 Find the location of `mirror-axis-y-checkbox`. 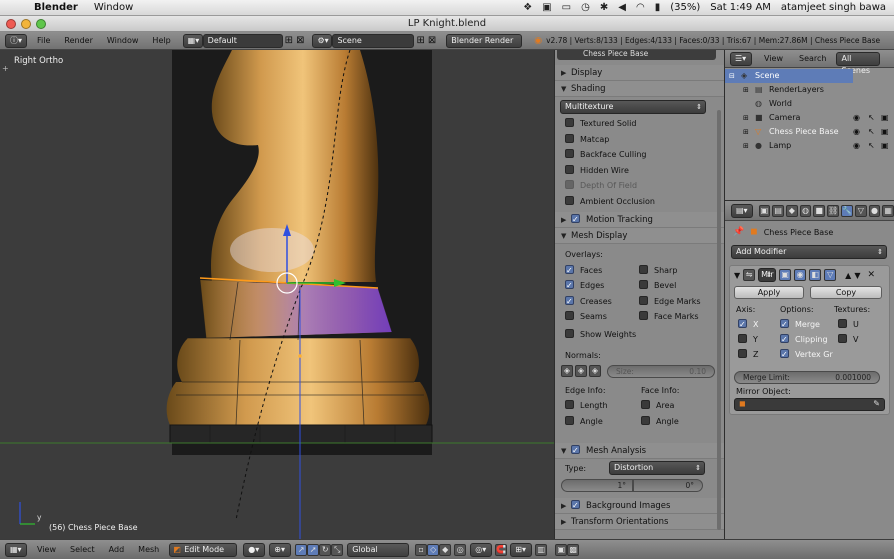

mirror-axis-y-checkbox is located at coordinates (742, 338).